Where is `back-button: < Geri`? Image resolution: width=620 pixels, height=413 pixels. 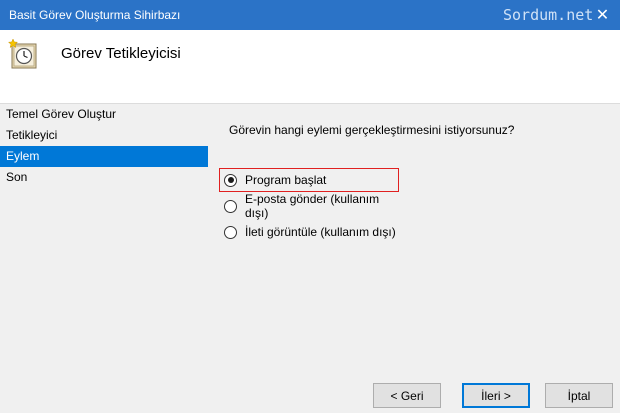
back-button: < Geri is located at coordinates (407, 395).